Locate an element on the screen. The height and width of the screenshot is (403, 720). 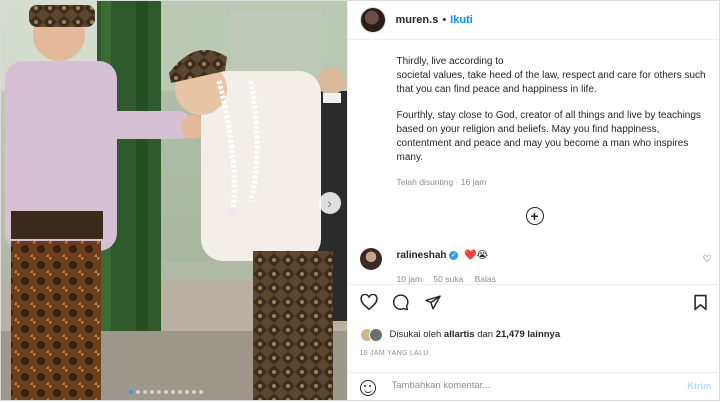
post-time-ago: 16 JAM YANG LALU is located at coordinates (394, 353).